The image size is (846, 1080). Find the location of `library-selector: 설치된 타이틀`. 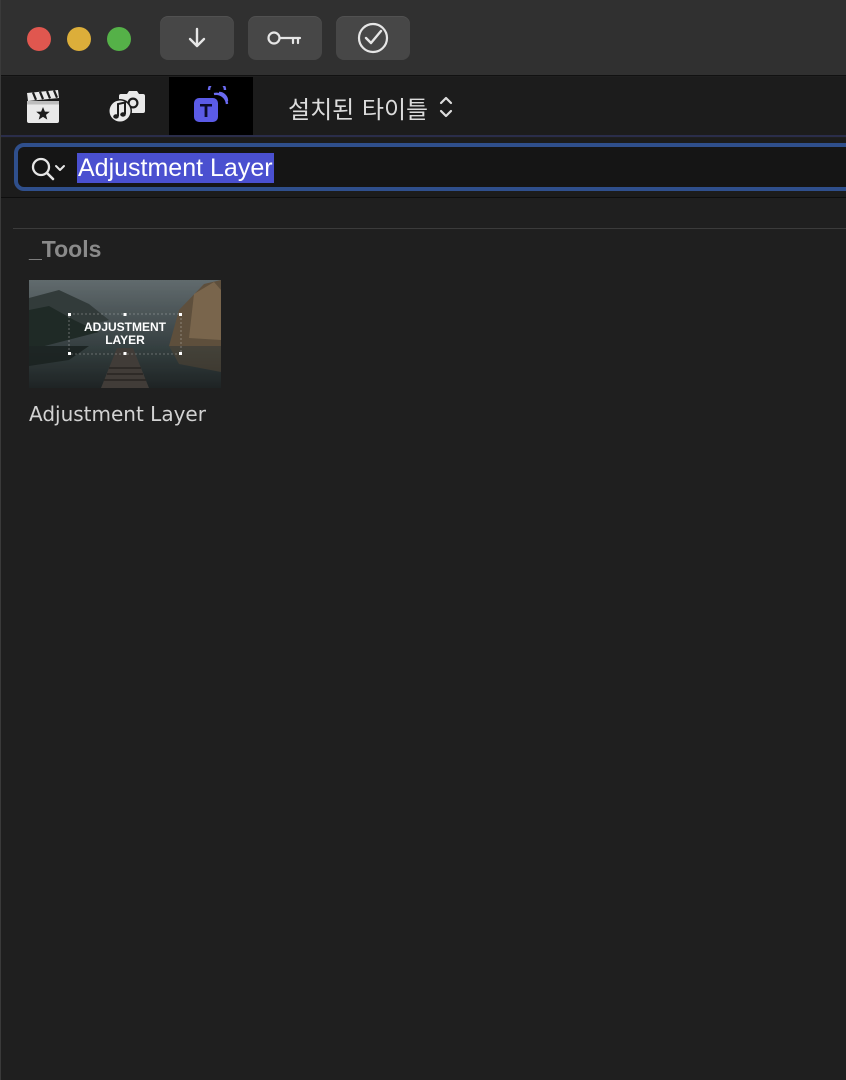

library-selector: 설치된 타이틀 is located at coordinates (371, 107).